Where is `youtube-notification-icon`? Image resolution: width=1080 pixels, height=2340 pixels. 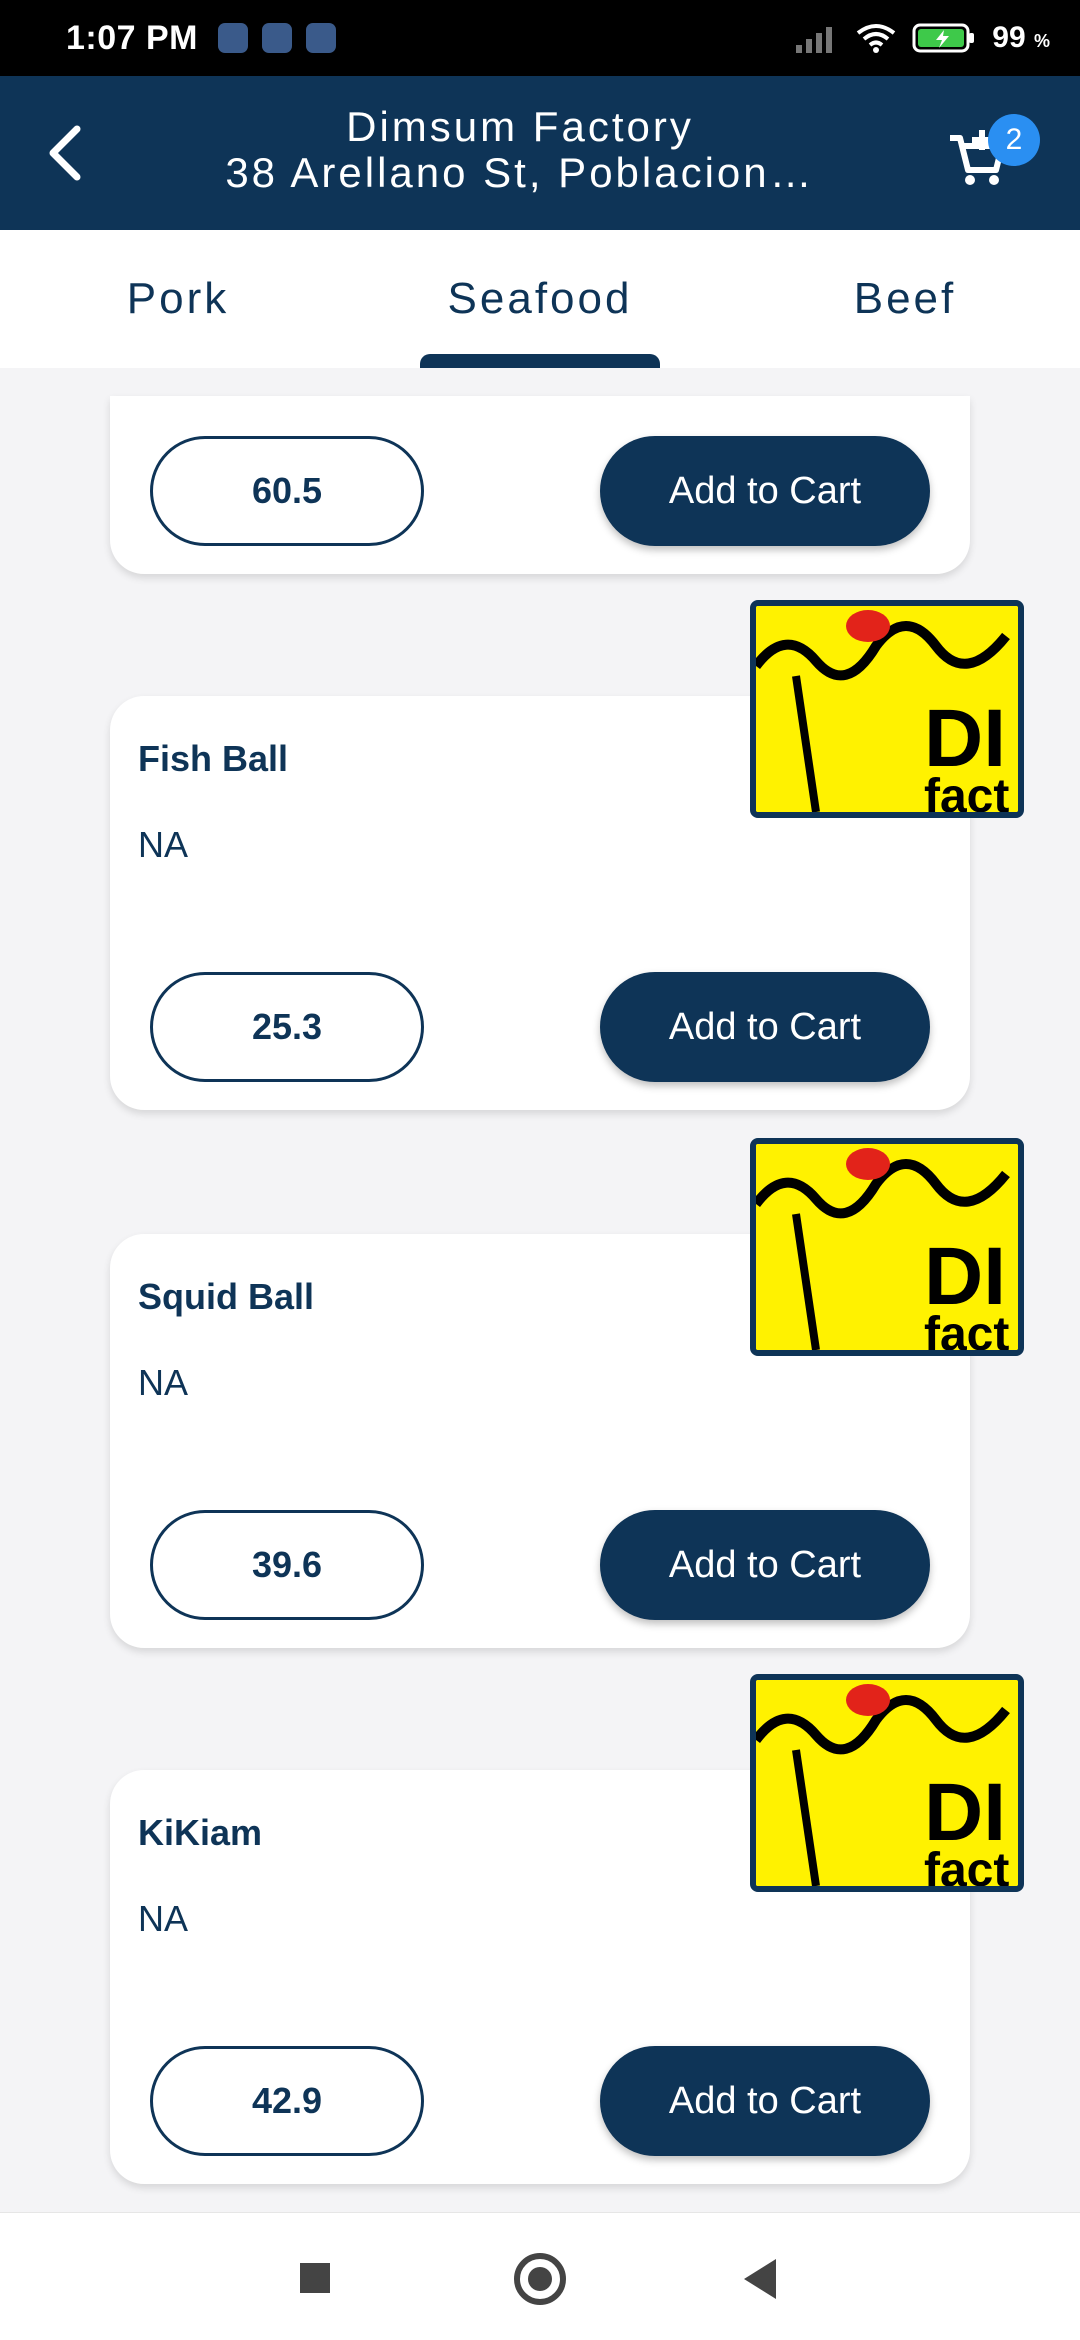
youtube-notification-icon is located at coordinates (233, 38).